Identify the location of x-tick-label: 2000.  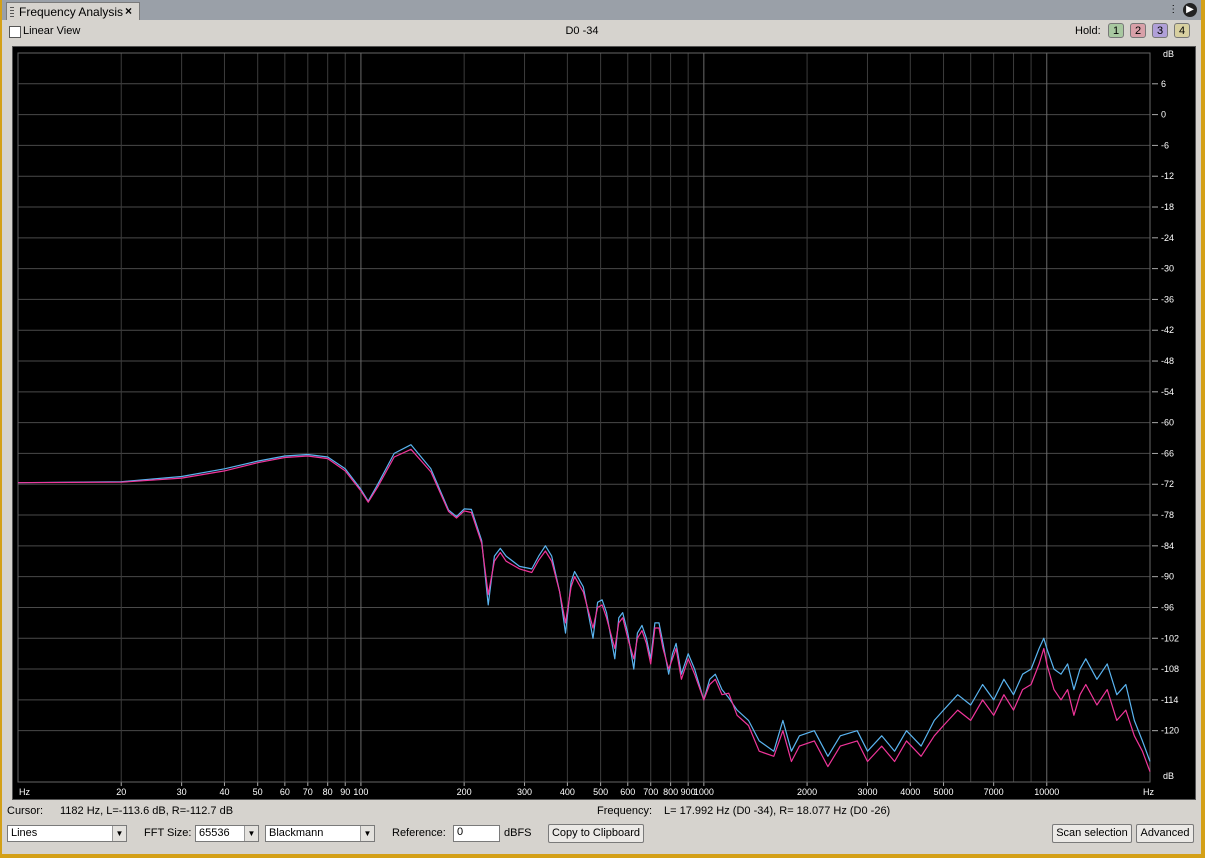
(807, 792).